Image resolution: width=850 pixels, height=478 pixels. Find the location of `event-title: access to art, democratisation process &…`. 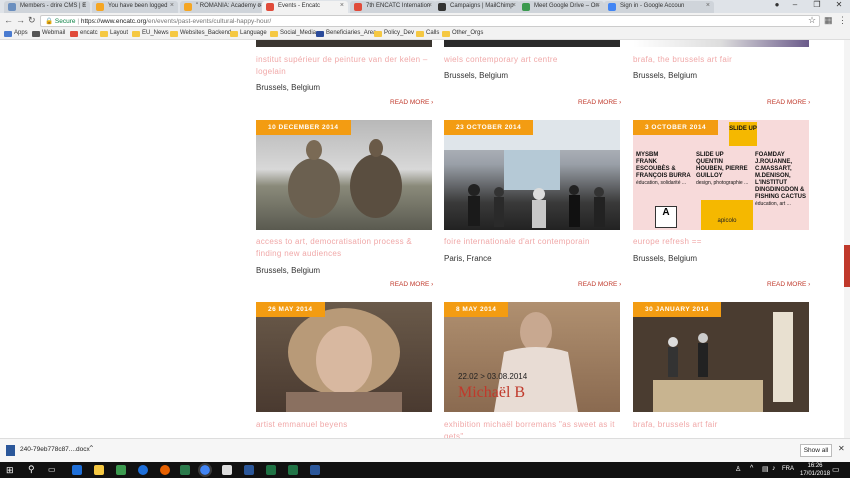

event-title: access to art, democratisation process &… is located at coordinates (345, 248).